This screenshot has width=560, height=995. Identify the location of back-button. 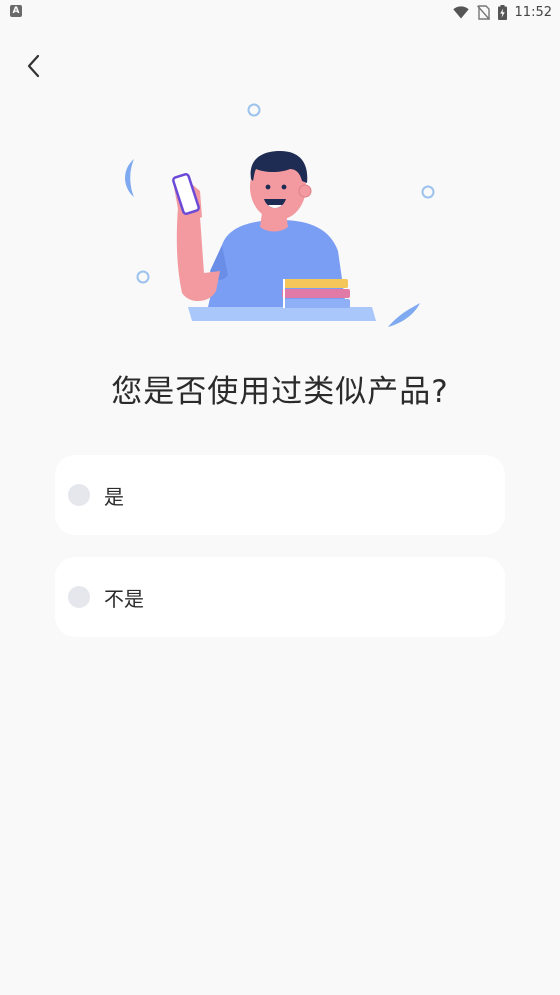
(34, 66).